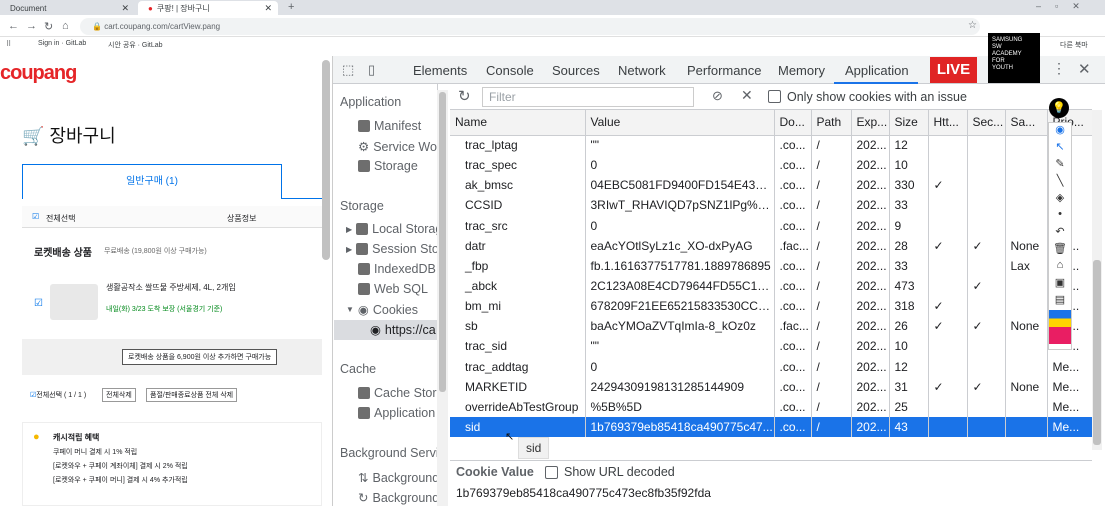 This screenshot has height=506, width=1105. I want to click on product-image, so click(74, 302).